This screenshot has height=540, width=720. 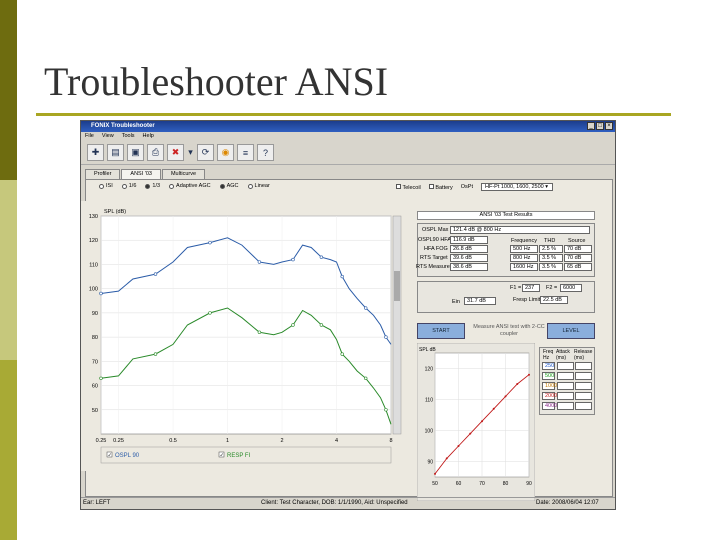 What do you see at coordinates (551, 267) in the screenshot?
I see `thd-row-thd: 3.5 %` at bounding box center [551, 267].